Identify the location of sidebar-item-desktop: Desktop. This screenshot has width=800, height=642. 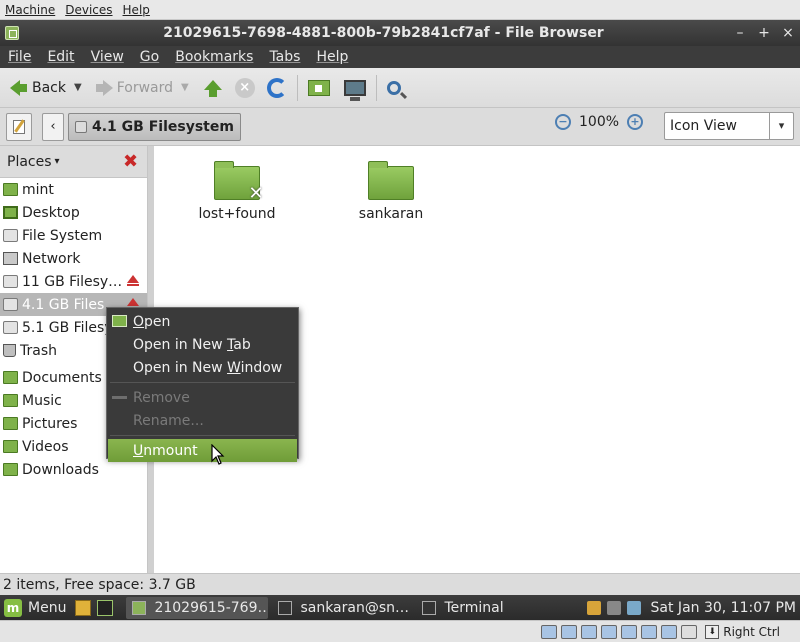
(73, 212).